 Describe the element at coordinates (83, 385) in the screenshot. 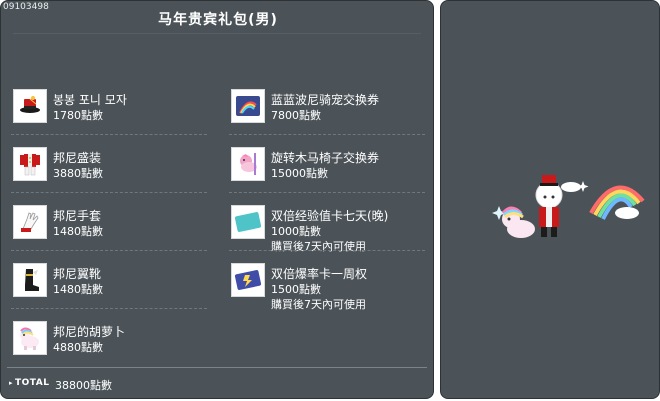

I see `total-value: 38800點數` at that location.